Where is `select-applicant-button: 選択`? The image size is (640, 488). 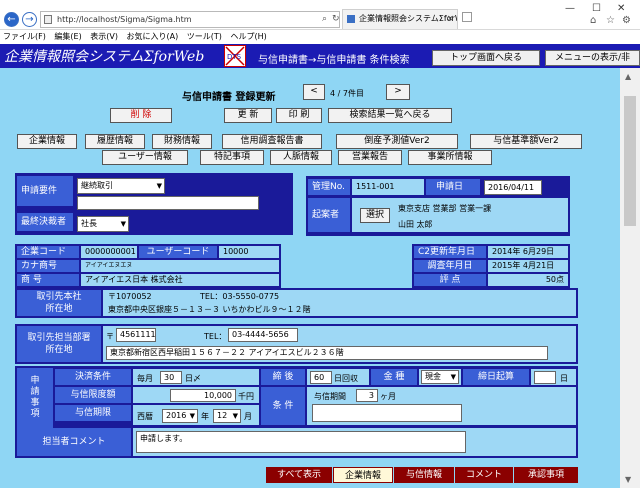 select-applicant-button: 選択 is located at coordinates (375, 215).